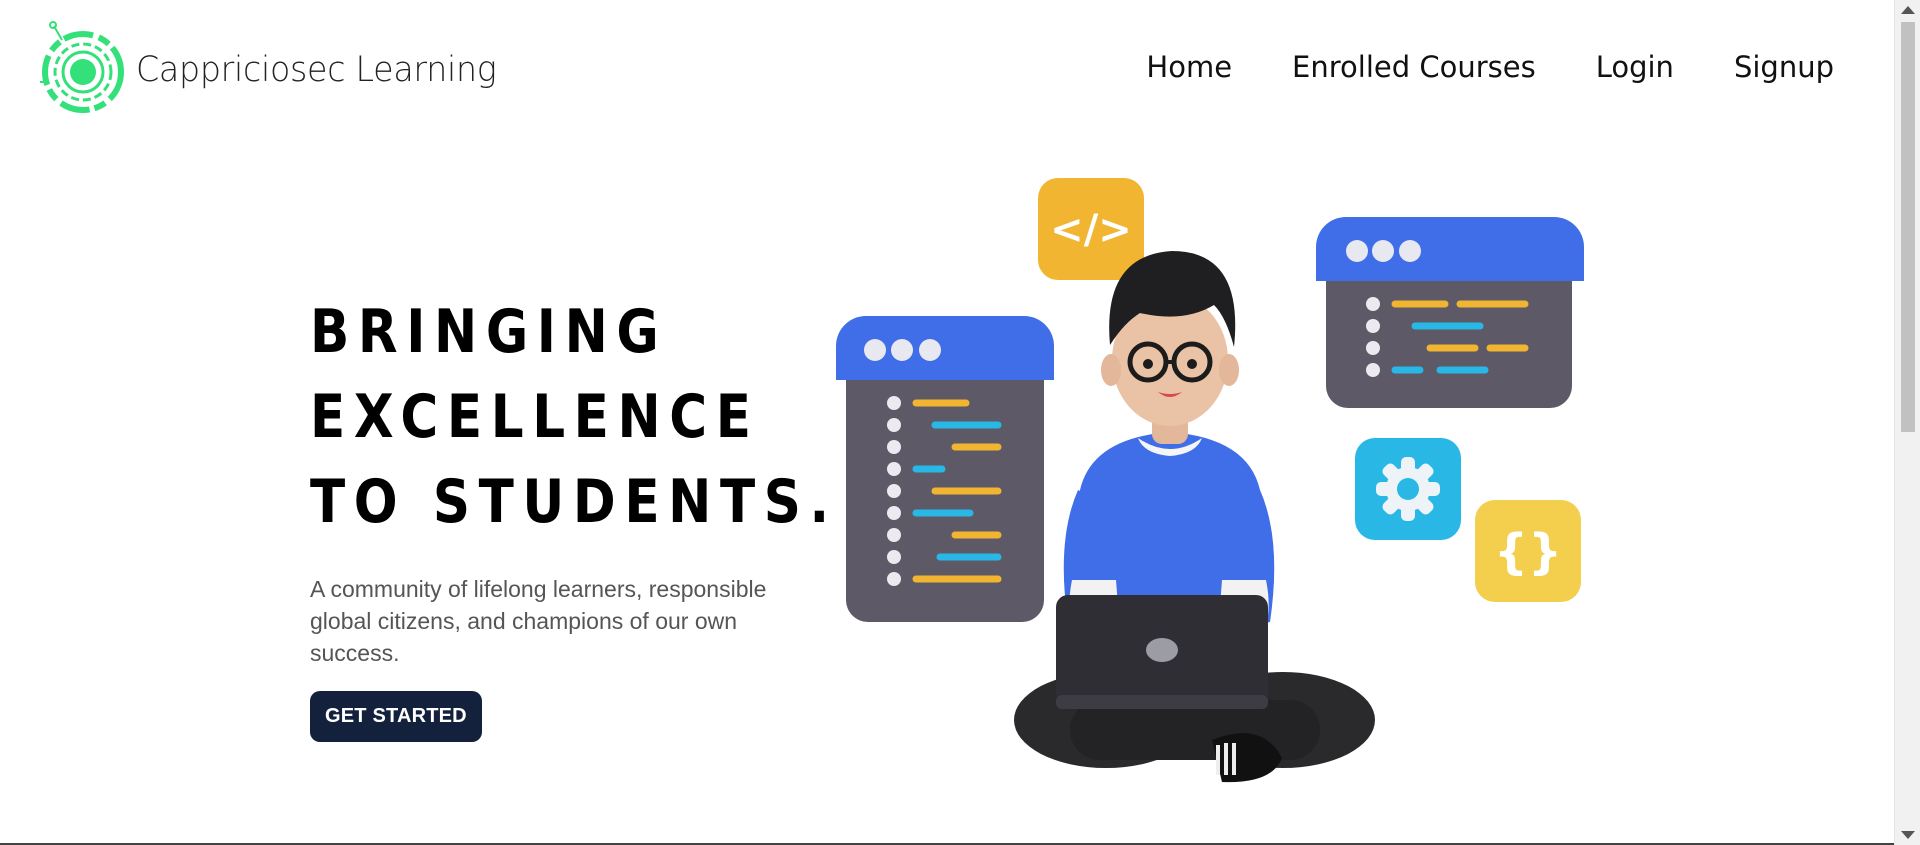 This screenshot has height=845, width=1920. What do you see at coordinates (1450, 312) in the screenshot?
I see `code-window-right-icon` at bounding box center [1450, 312].